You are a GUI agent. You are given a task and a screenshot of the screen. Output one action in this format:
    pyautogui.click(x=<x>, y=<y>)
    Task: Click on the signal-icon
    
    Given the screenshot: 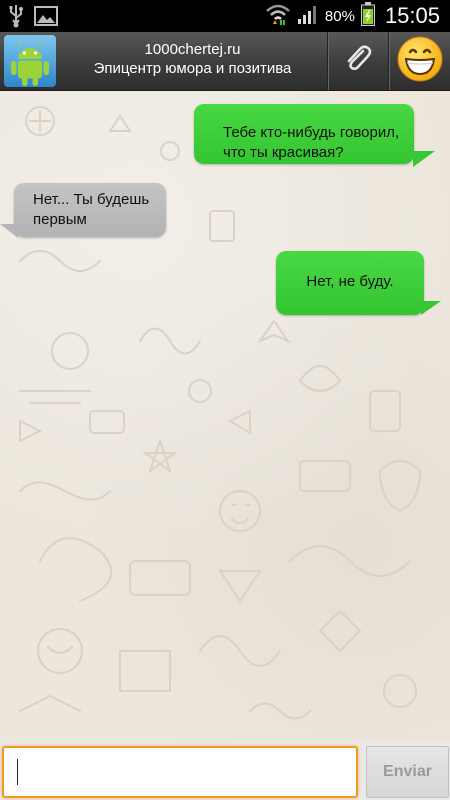 What is the action you would take?
    pyautogui.click(x=308, y=16)
    